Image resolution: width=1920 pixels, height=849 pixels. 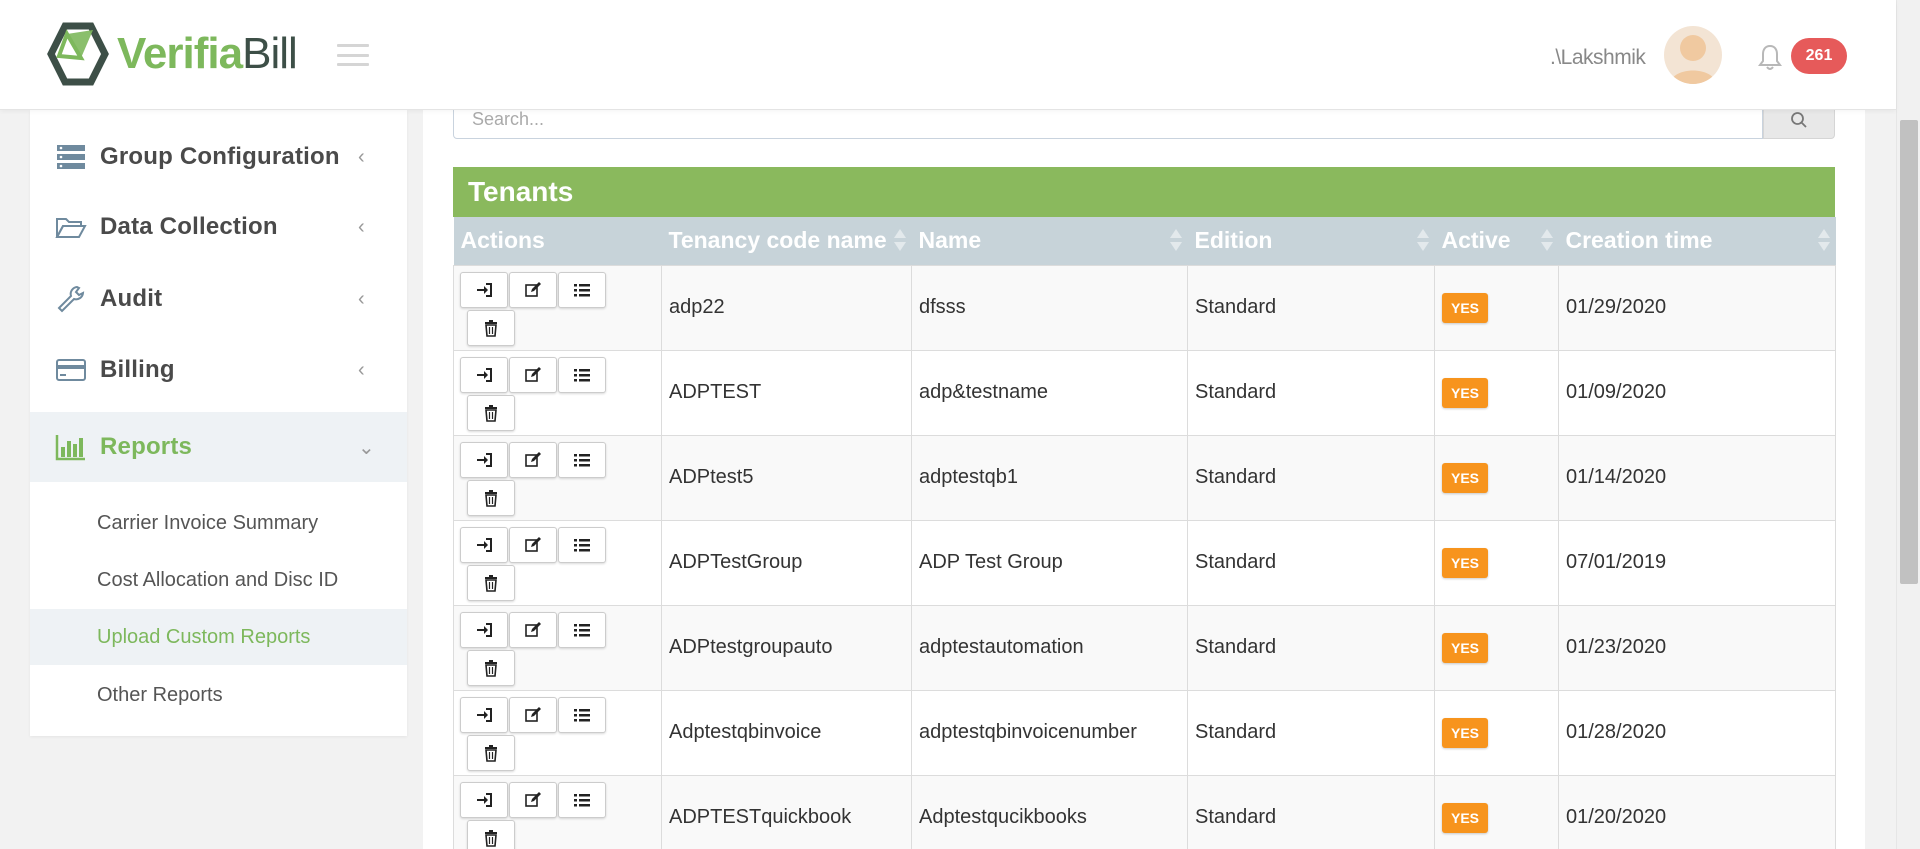 I want to click on avatar, so click(x=1693, y=55).